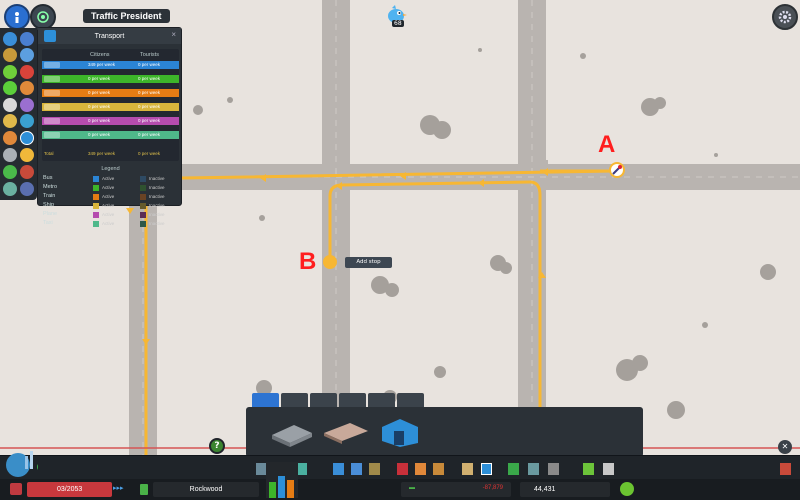 This screenshot has height=500, width=800. What do you see at coordinates (27, 121) in the screenshot?
I see `pollution-icon` at bounding box center [27, 121].